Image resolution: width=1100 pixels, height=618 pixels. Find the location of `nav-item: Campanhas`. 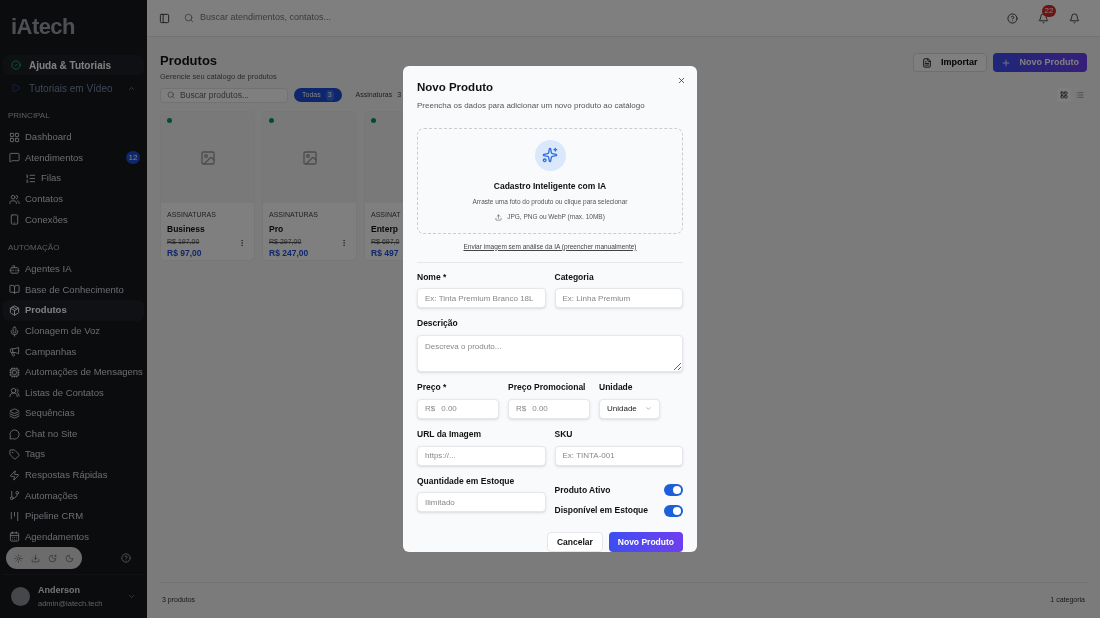

nav-item: Campanhas is located at coordinates (73, 351).